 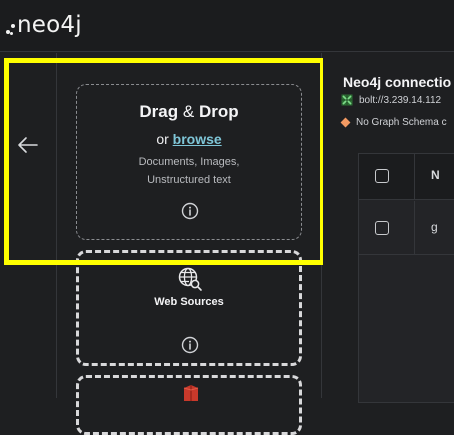 I want to click on drop-description: Documents, Images, Unstructured text, so click(x=189, y=171).